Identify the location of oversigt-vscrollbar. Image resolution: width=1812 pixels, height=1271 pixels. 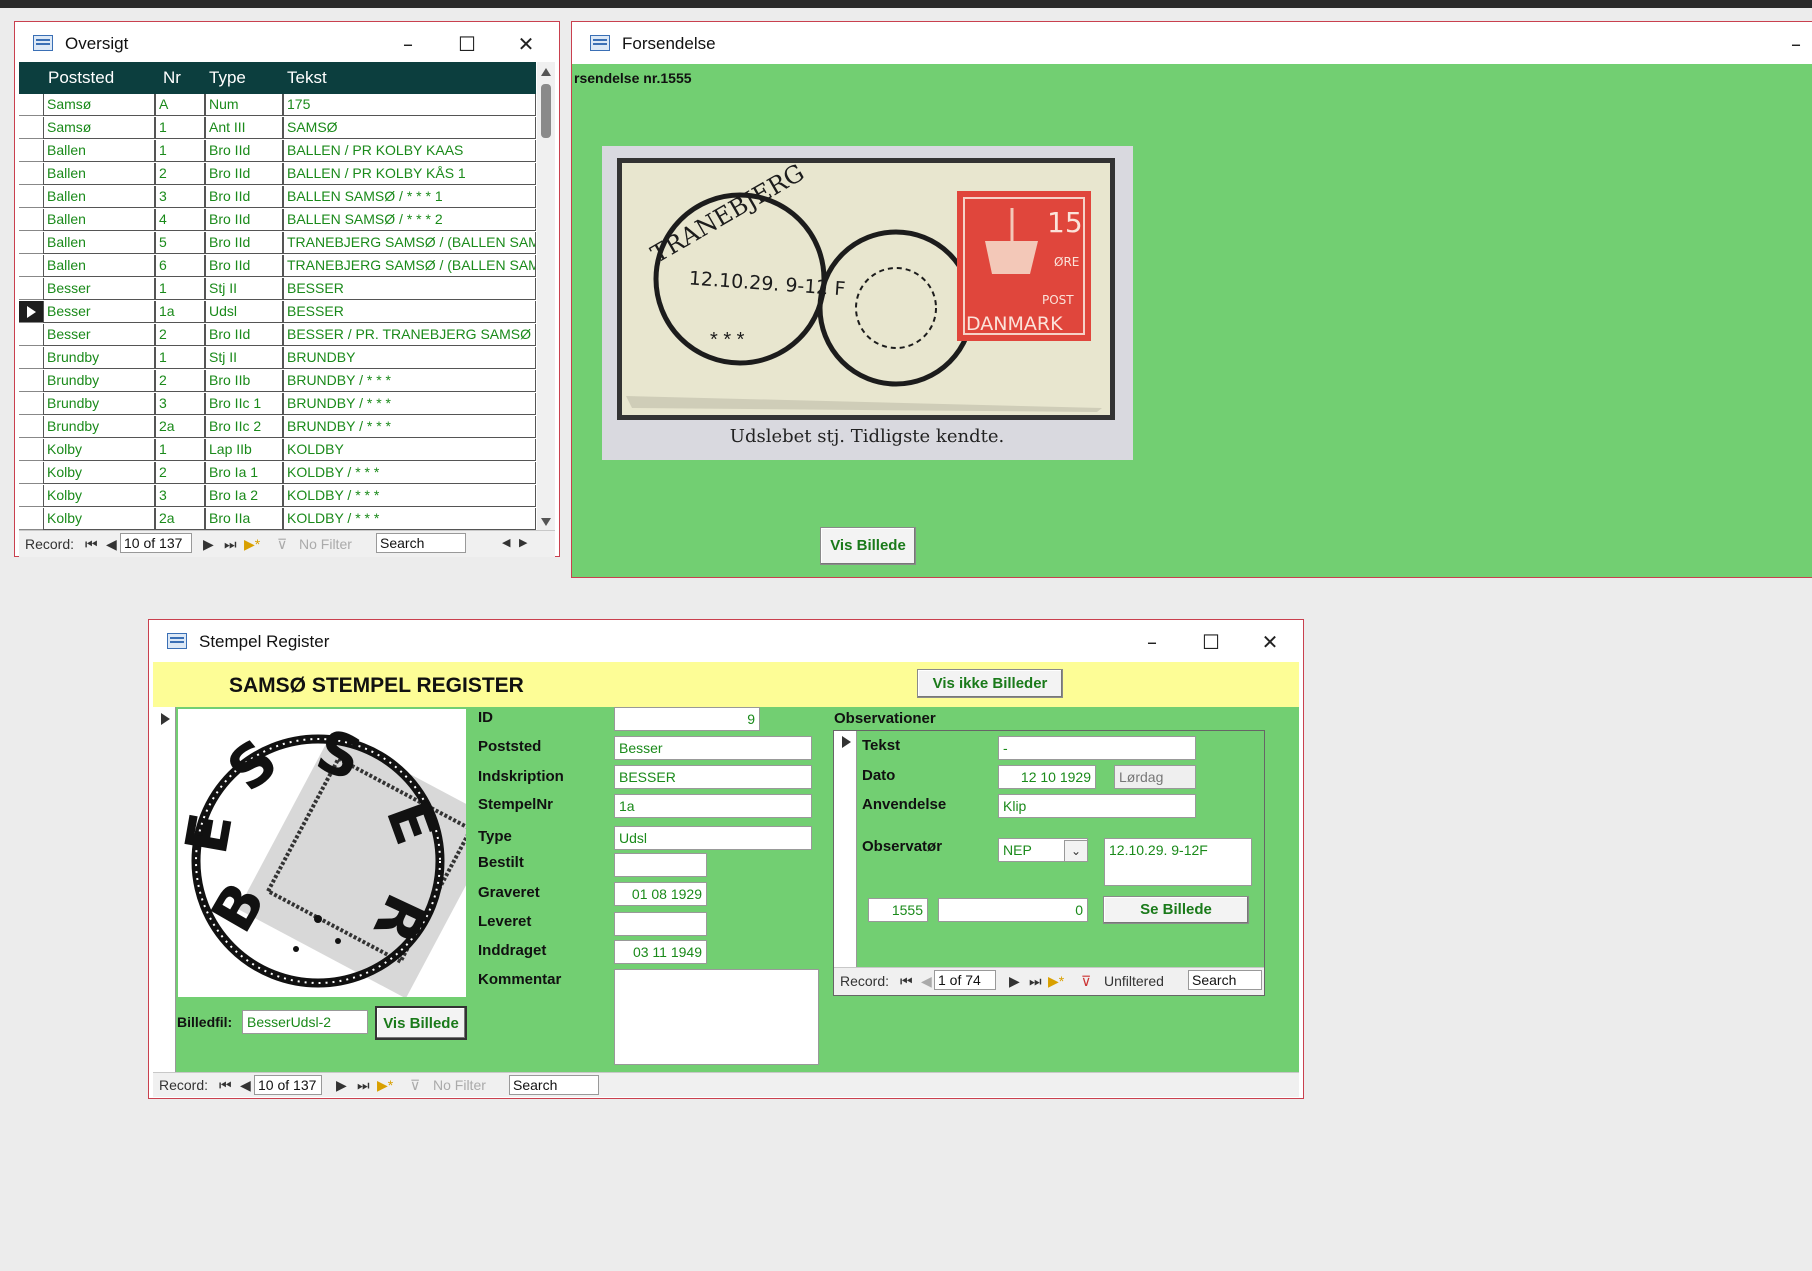
(546, 296).